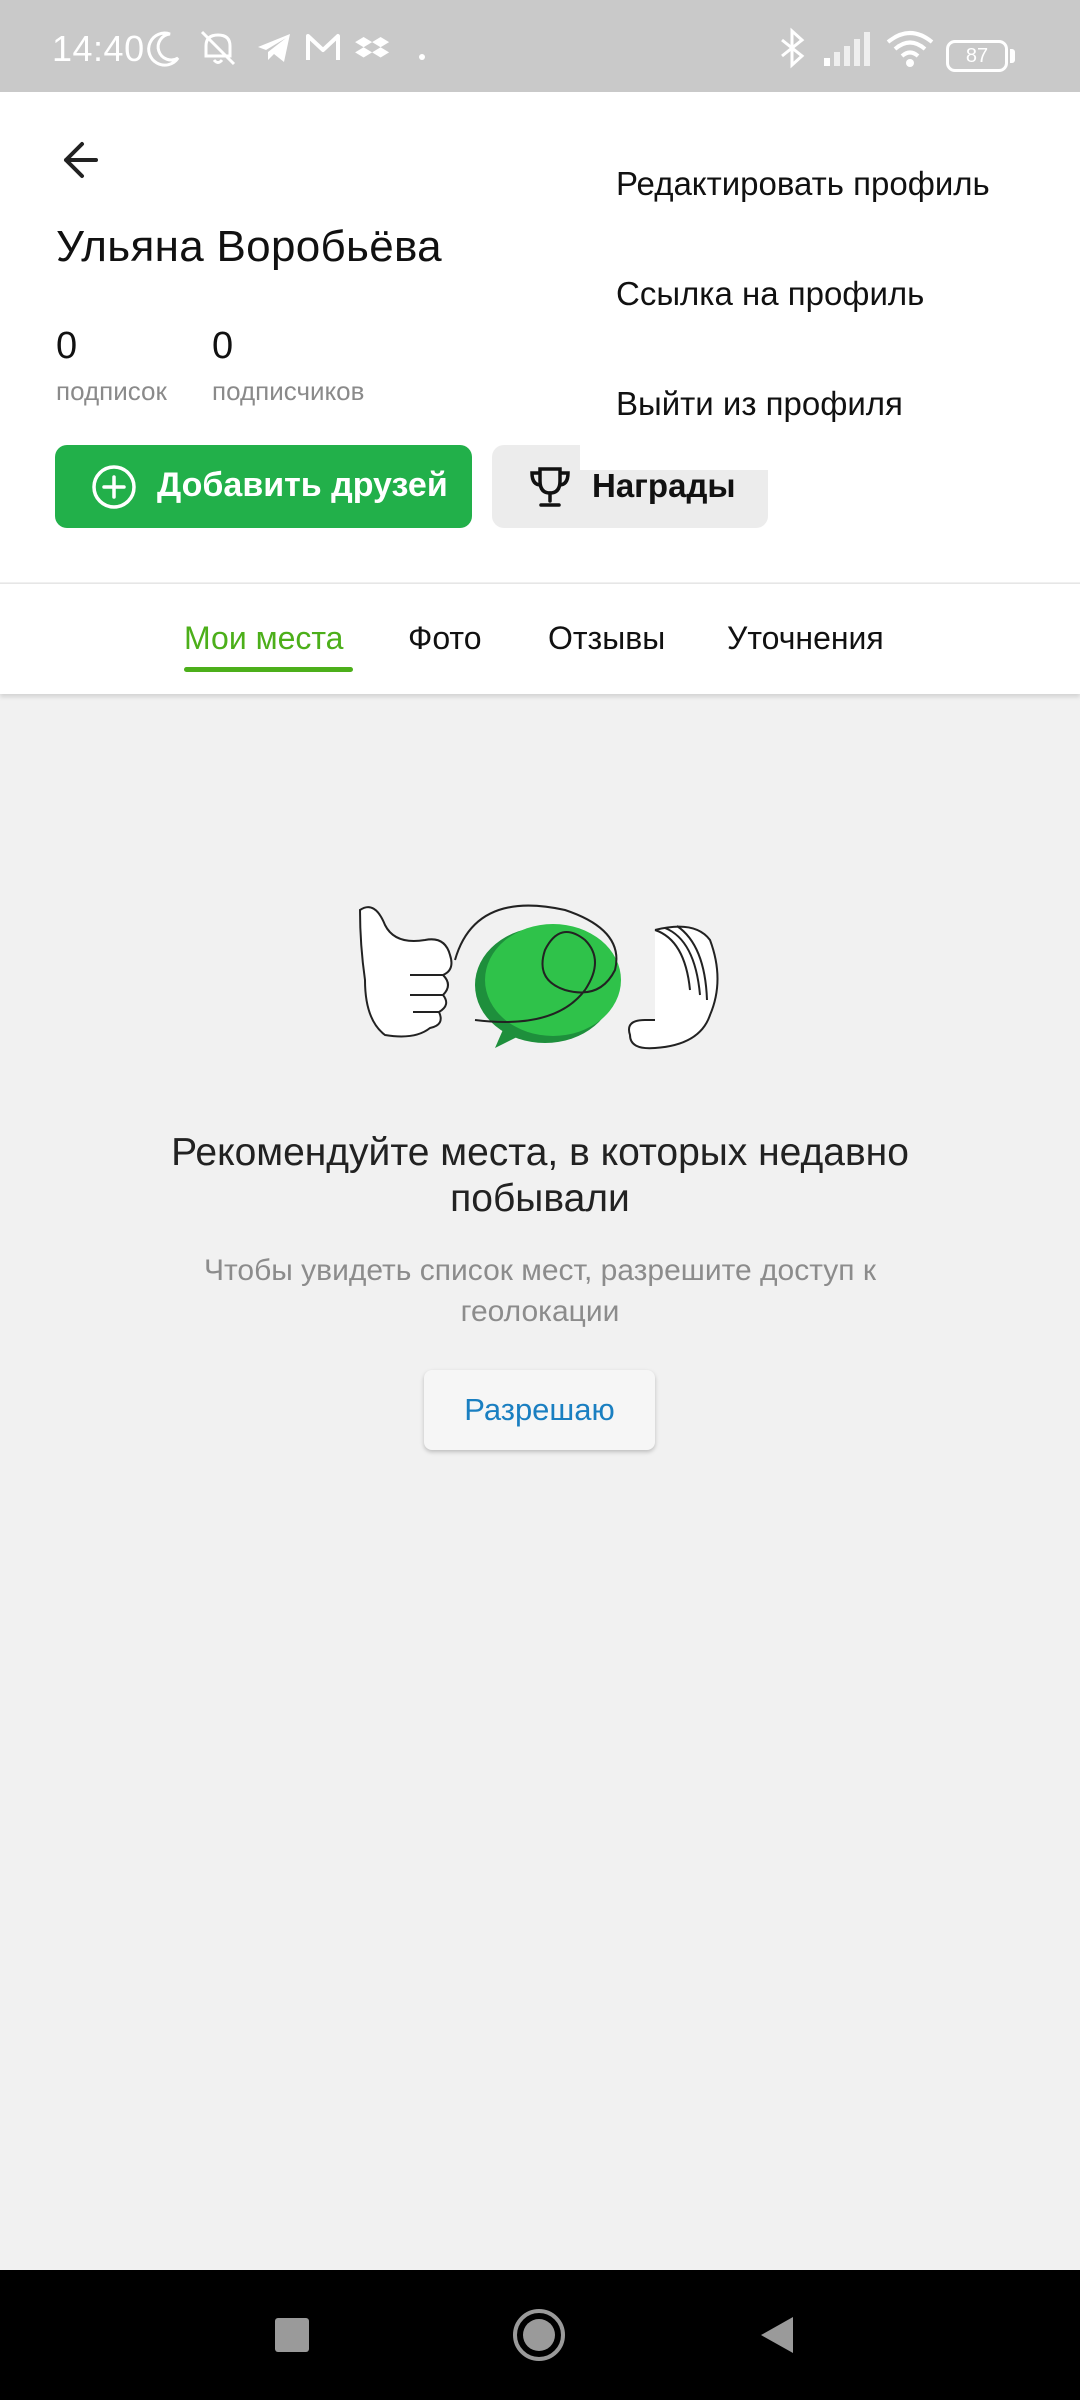  Describe the element at coordinates (910, 49) in the screenshot. I see `wifi-icon` at that location.